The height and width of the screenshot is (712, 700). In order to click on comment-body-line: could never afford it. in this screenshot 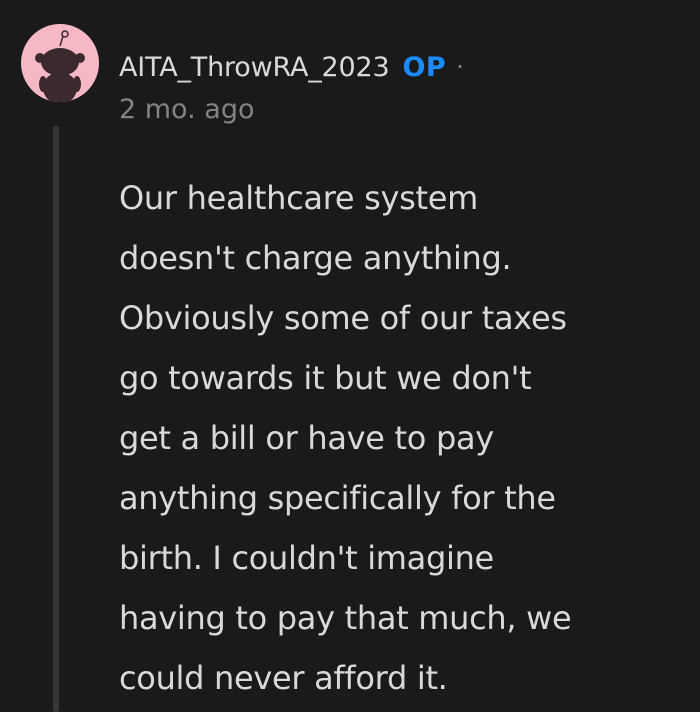, I will do `click(283, 678)`.